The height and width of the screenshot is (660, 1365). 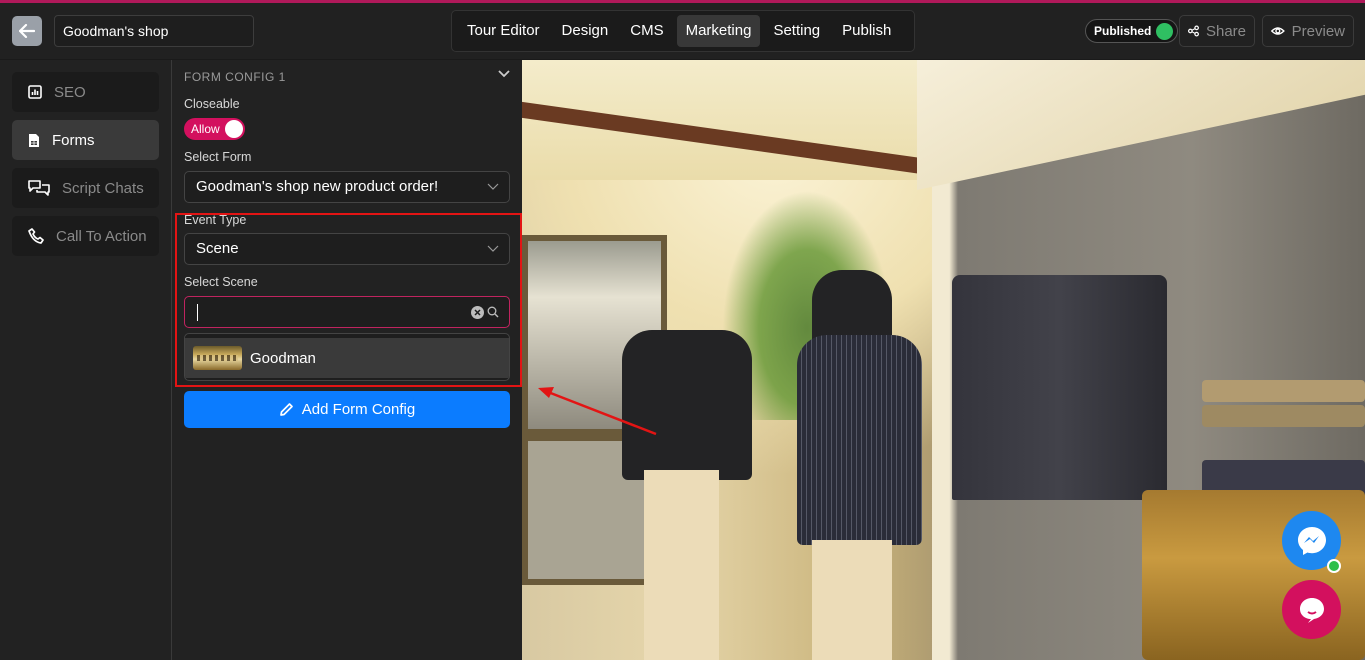 I want to click on event-type-label: Event Type, so click(x=215, y=220).